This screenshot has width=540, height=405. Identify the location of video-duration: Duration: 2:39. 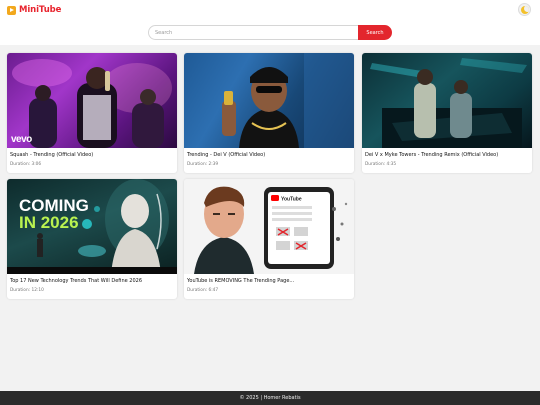
(203, 164).